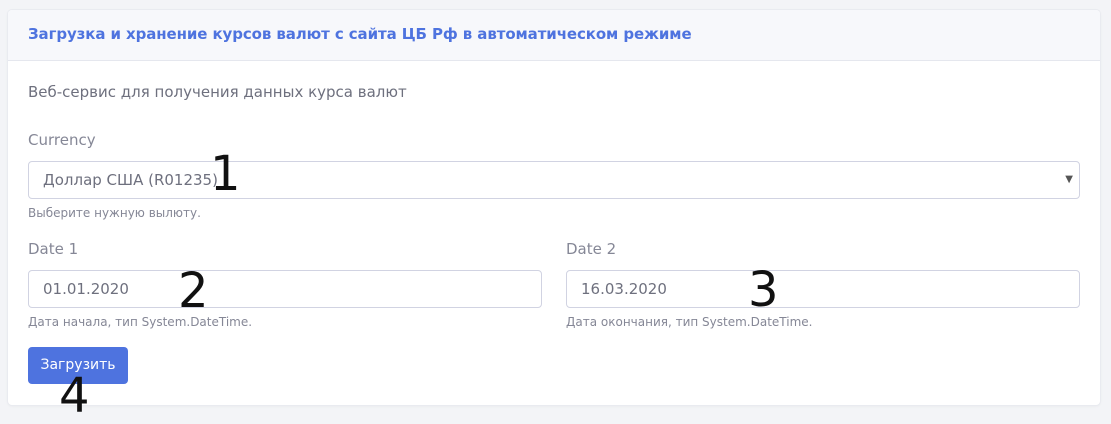 This screenshot has height=424, width=1111. I want to click on annotation-marker-4: 4, so click(74, 396).